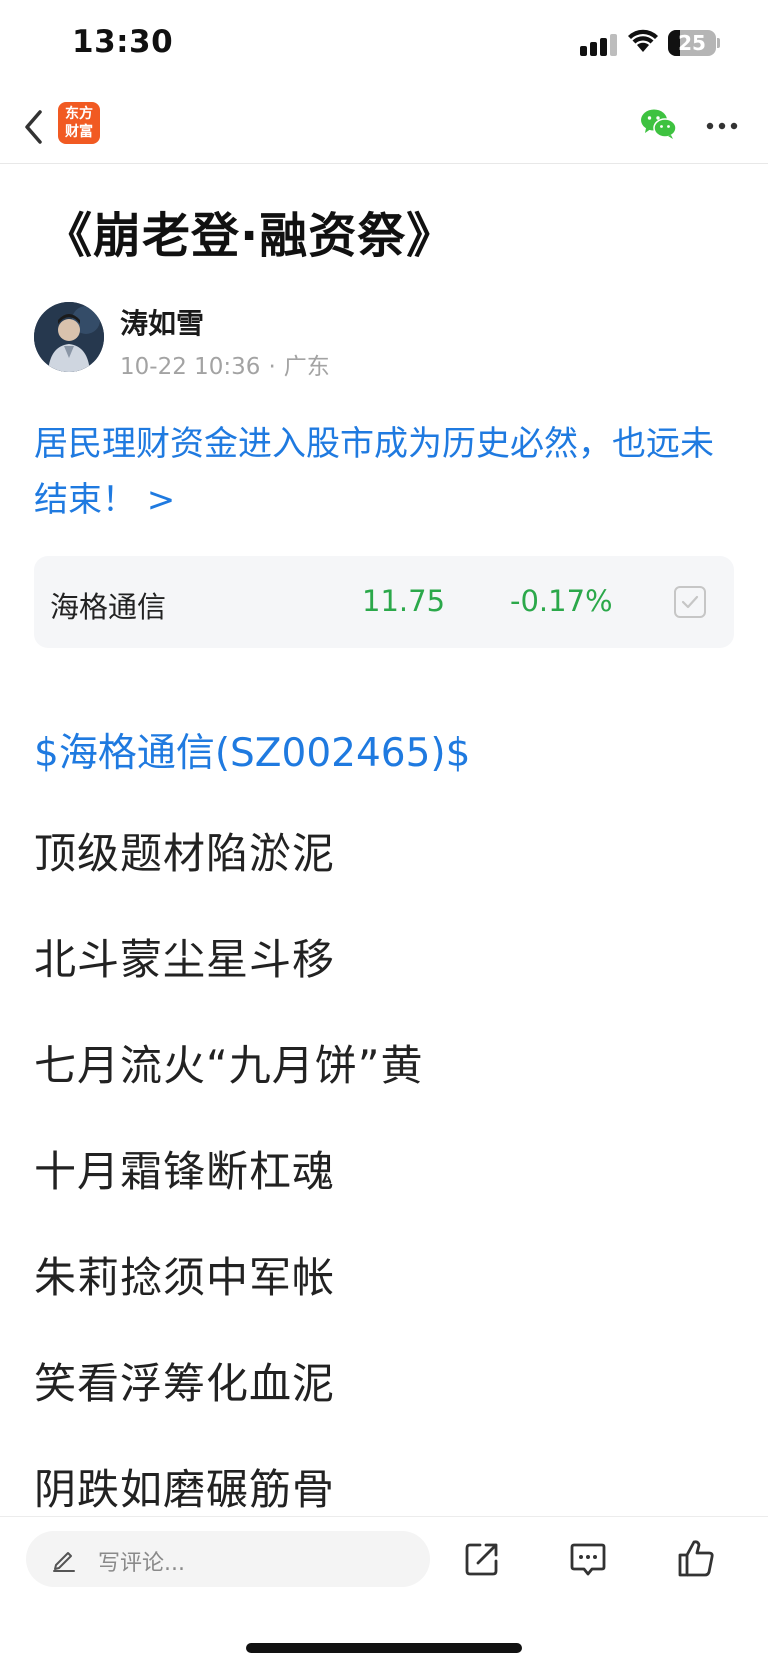  Describe the element at coordinates (185, 853) in the screenshot. I see `poem-line: 顶级题材陷淤泥` at that location.